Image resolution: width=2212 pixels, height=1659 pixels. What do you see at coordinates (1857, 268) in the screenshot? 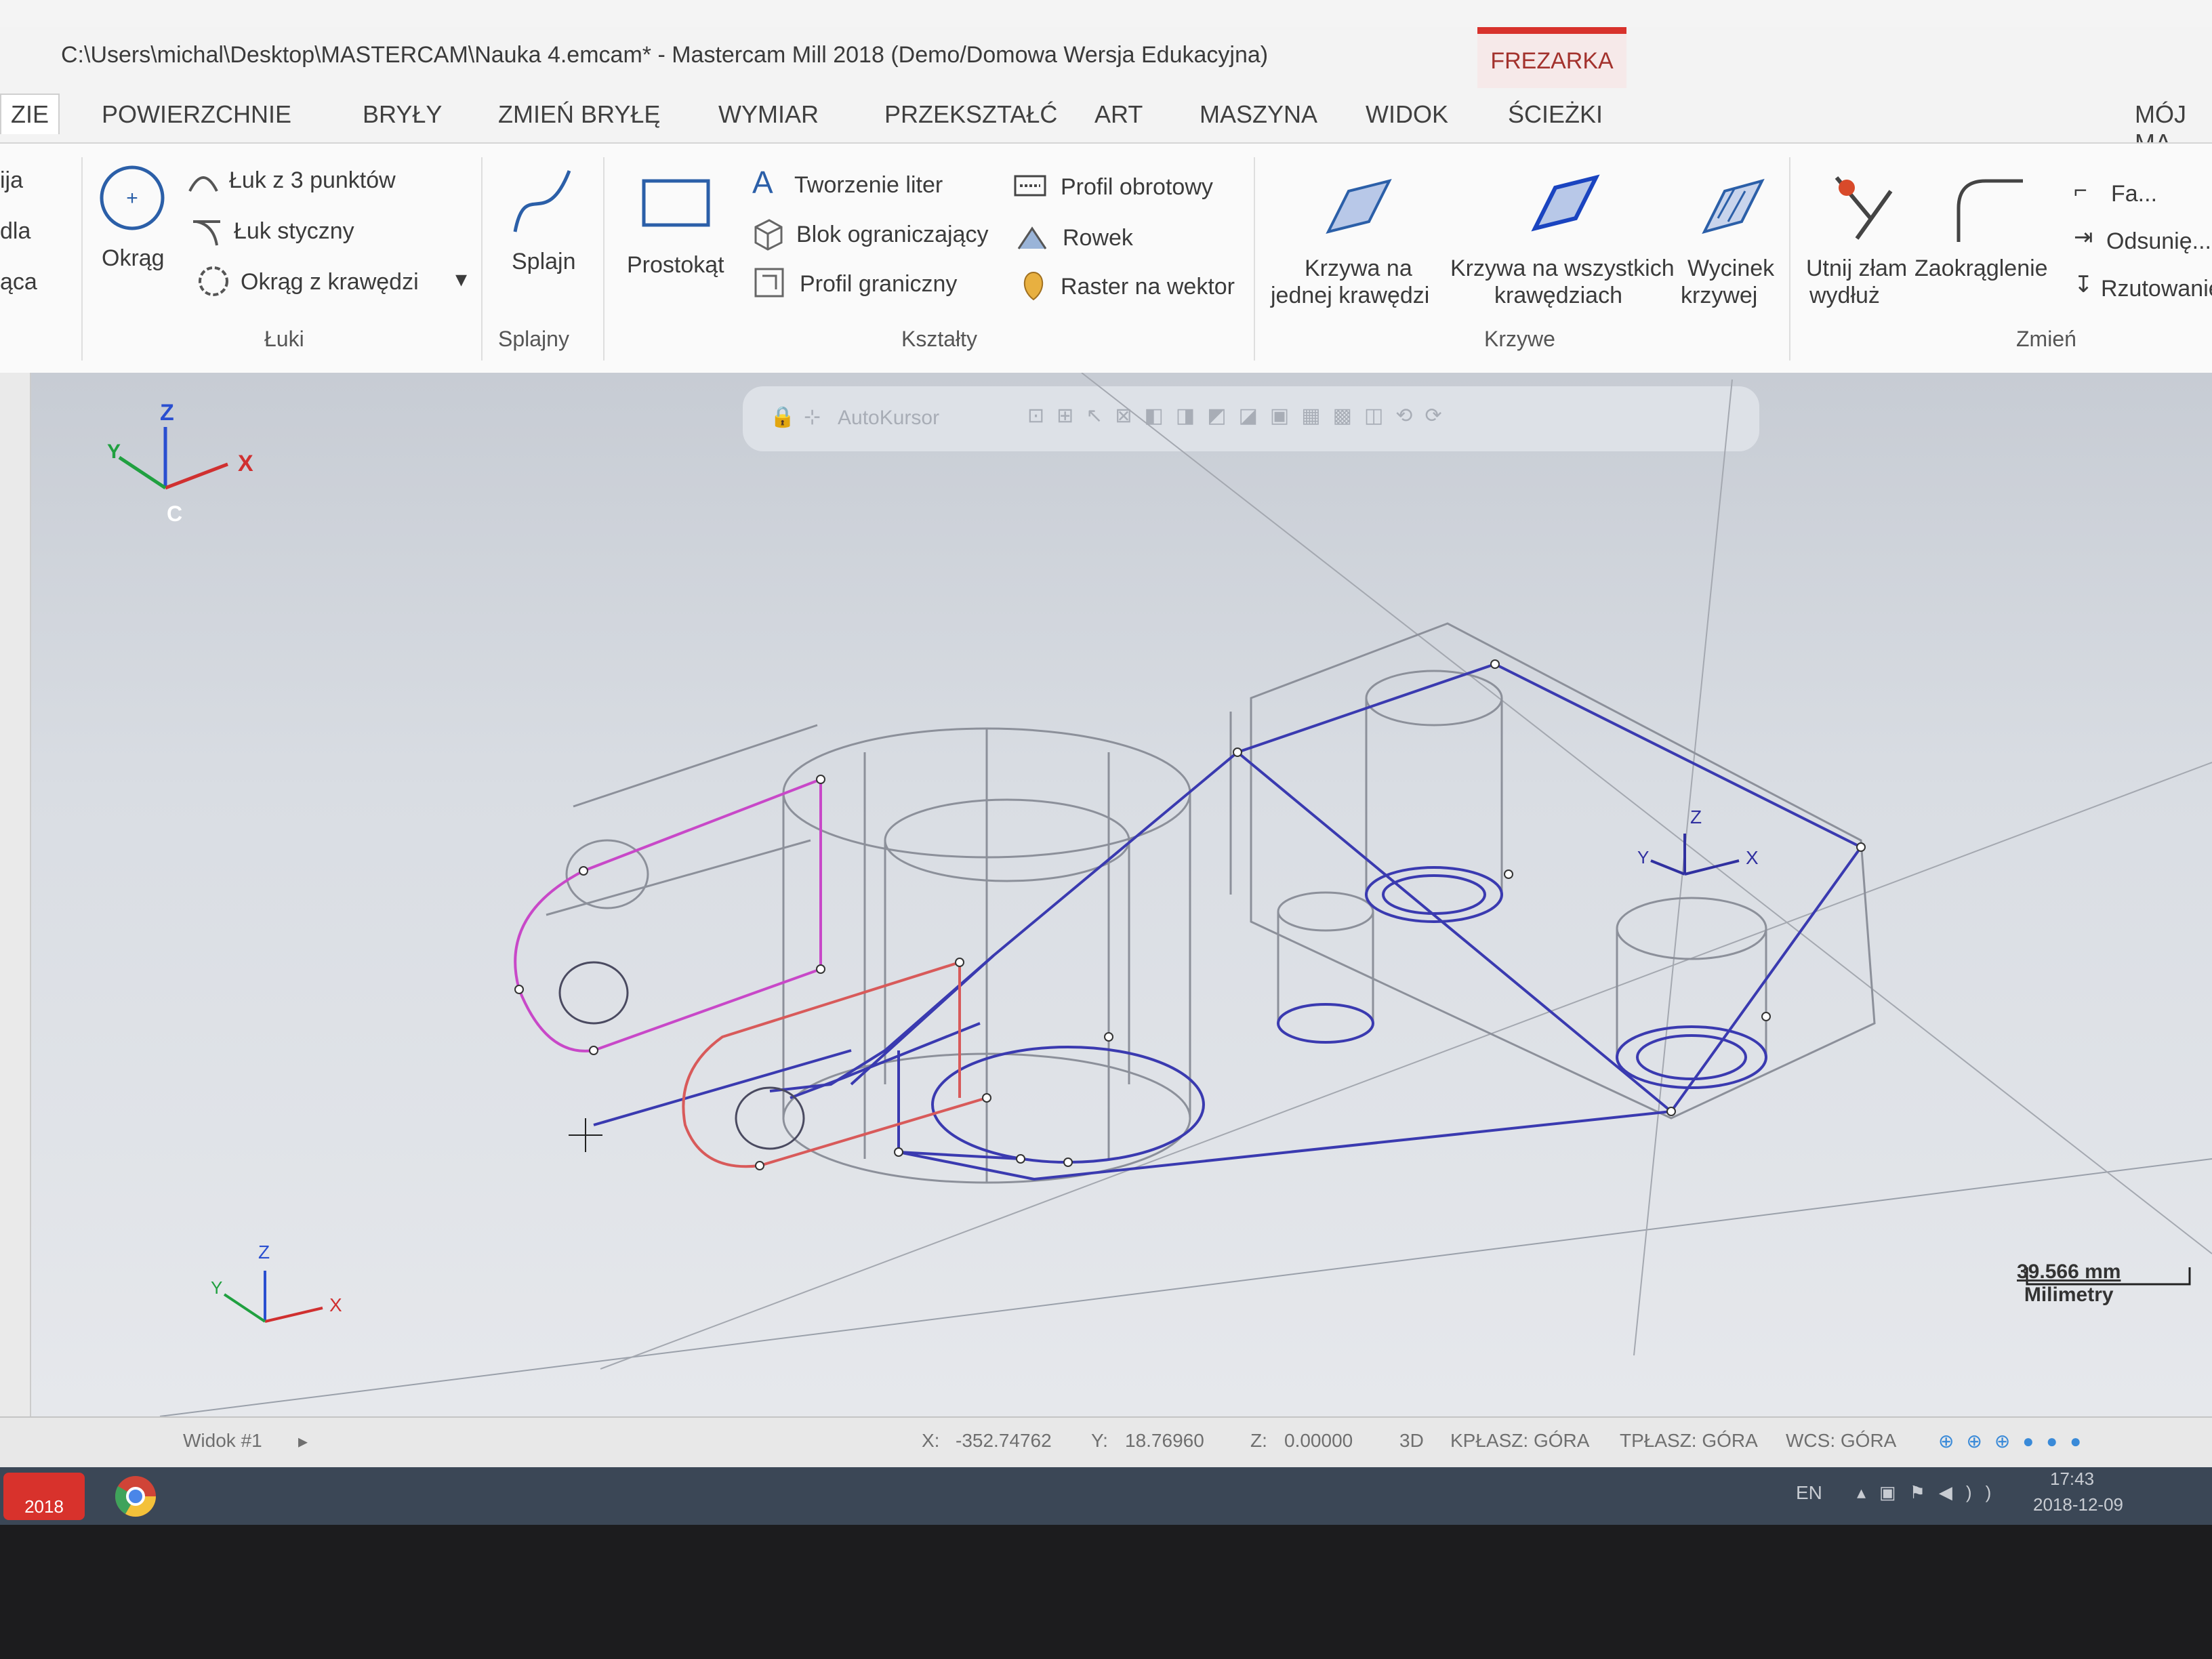
I see `trim-label-1: Utnij złam` at bounding box center [1857, 268].